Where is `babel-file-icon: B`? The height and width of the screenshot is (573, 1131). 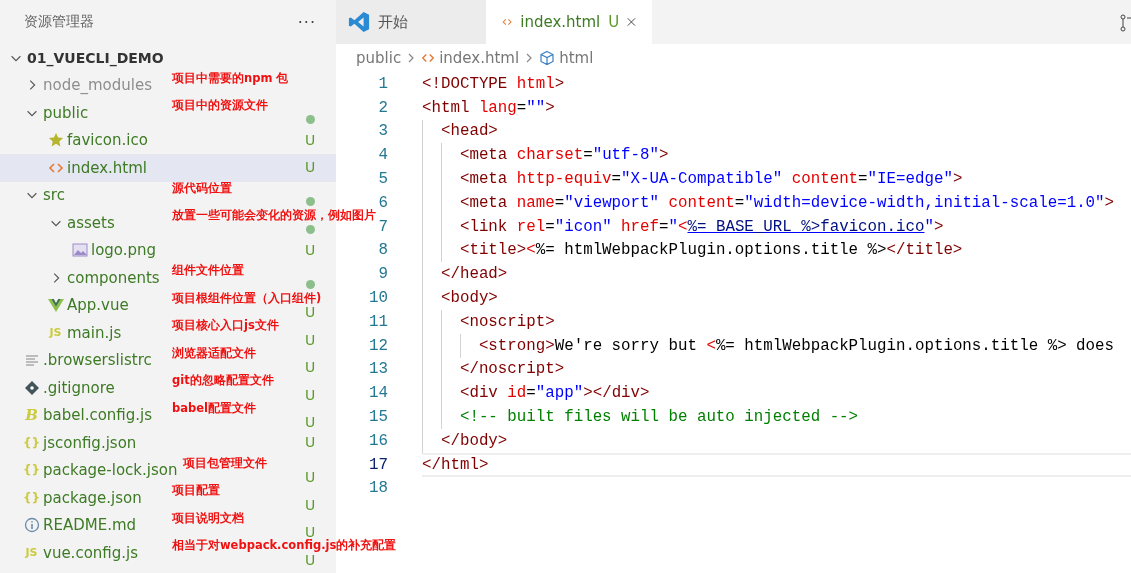
babel-file-icon: B is located at coordinates (31, 415).